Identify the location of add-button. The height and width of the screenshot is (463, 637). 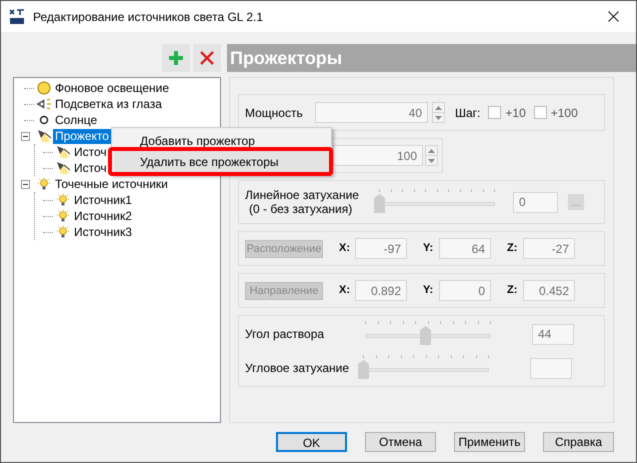
(176, 58).